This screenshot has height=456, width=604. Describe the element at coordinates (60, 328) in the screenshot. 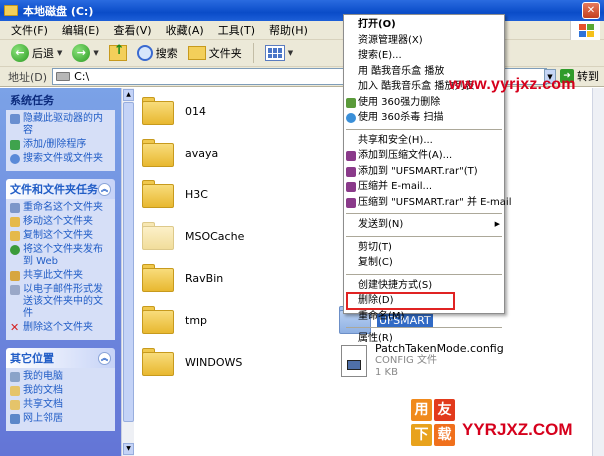

I see `task-delete-folder: ✕ 删除这个文件夹` at that location.